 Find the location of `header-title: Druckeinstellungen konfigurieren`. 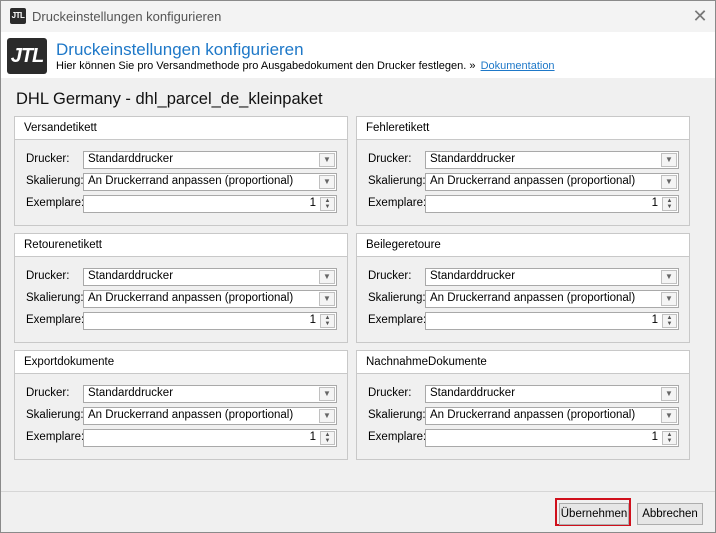

header-title: Druckeinstellungen konfigurieren is located at coordinates (180, 49).